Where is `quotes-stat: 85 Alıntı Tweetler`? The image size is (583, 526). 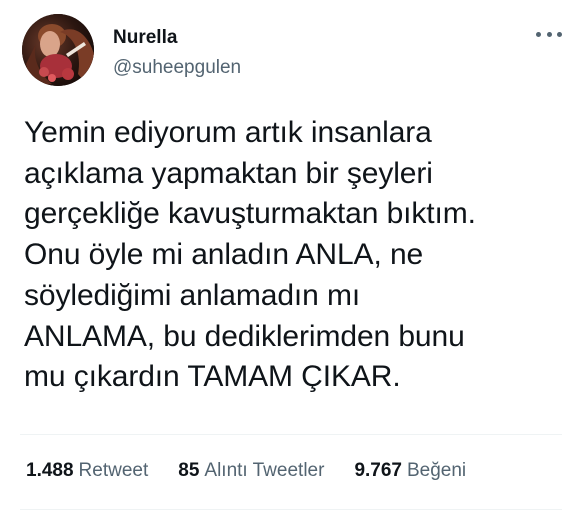
quotes-stat: 85 Alıntı Tweetler is located at coordinates (251, 471).